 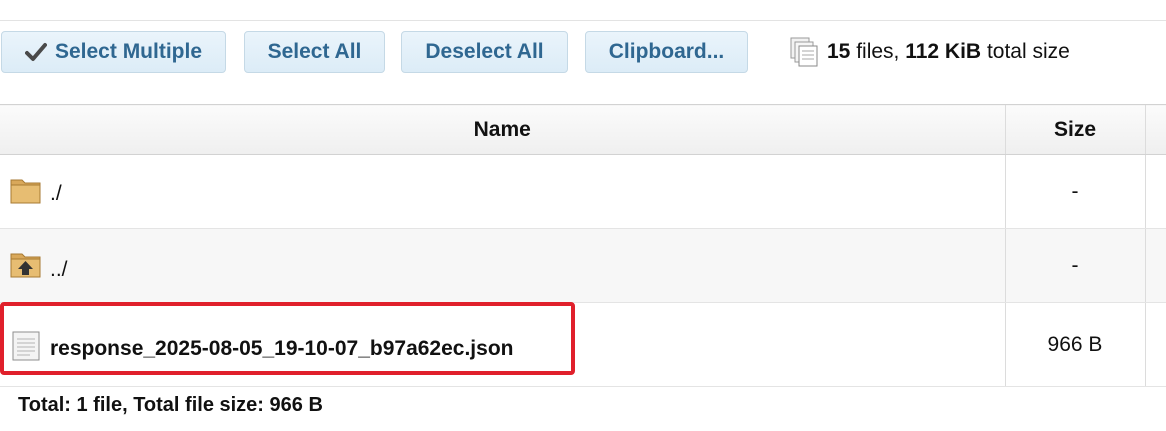 I want to click on total-size-suffix: total size, so click(x=1025, y=51).